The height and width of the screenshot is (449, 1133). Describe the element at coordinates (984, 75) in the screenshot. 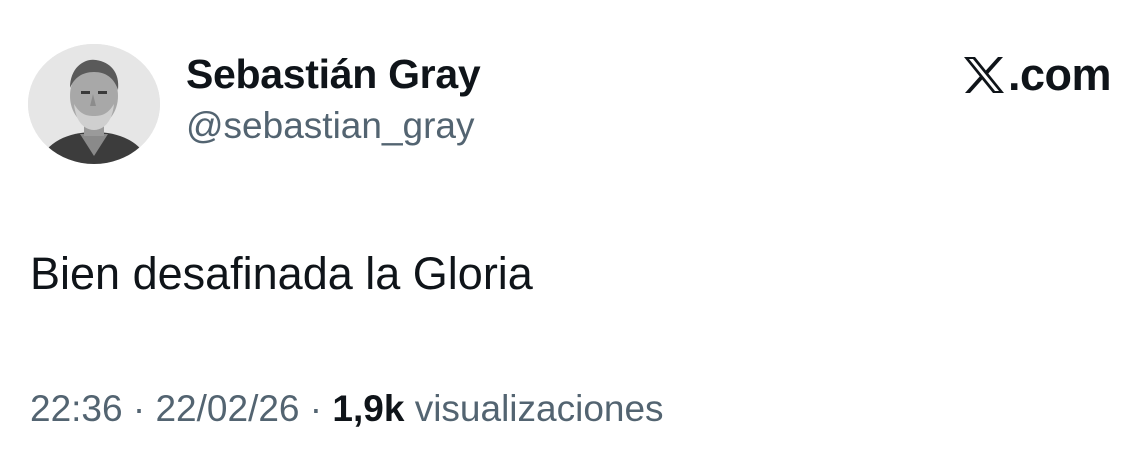

I see `x-logo-icon` at that location.